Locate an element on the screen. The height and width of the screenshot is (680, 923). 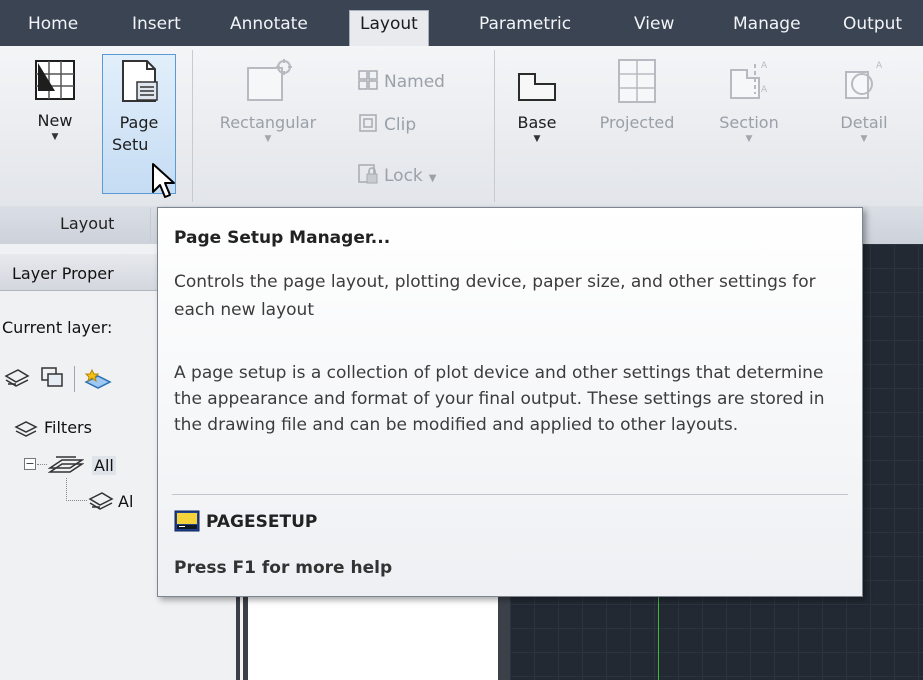
tab-output: Output is located at coordinates (872, 24).